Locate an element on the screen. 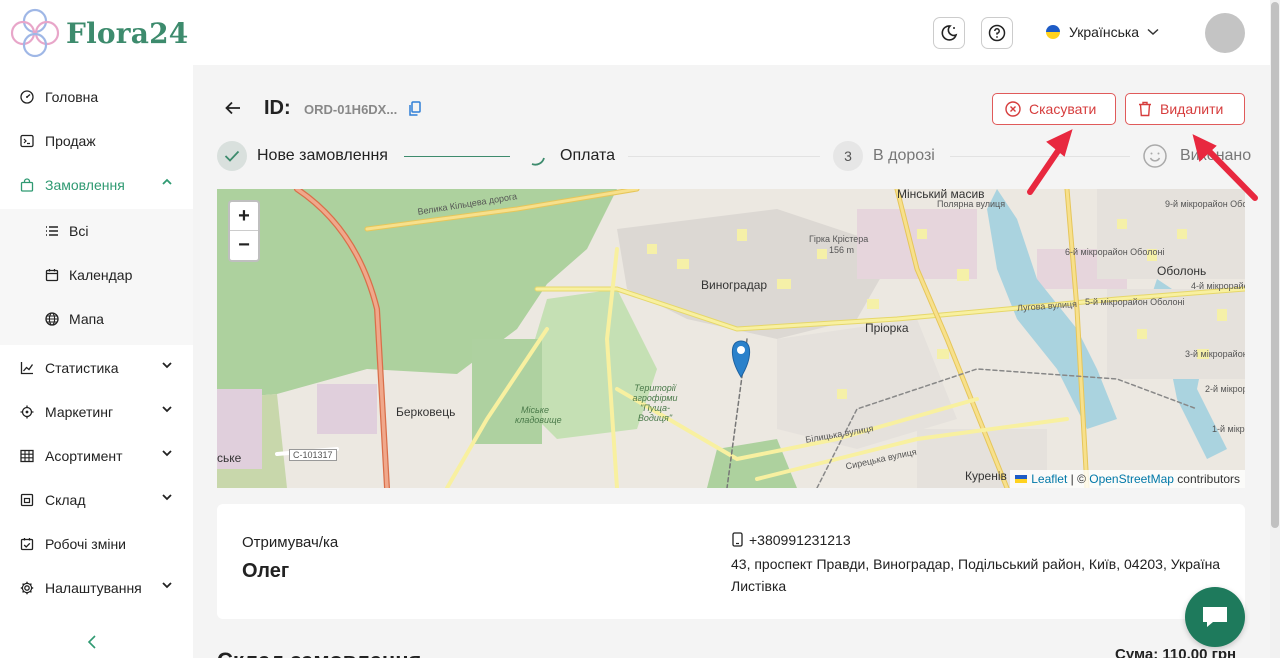  step-label: Оплата is located at coordinates (588, 155).